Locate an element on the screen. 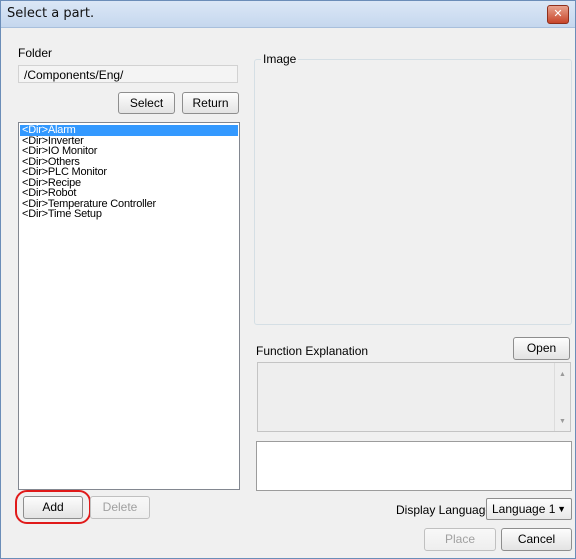 The height and width of the screenshot is (559, 576). list-item: <Dir>Alarm is located at coordinates (129, 130).